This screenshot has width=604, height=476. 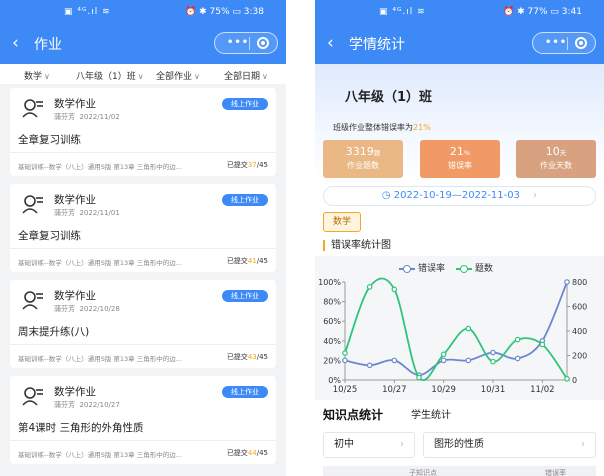 I want to click on y-right-tick-label: 200, so click(x=579, y=356).